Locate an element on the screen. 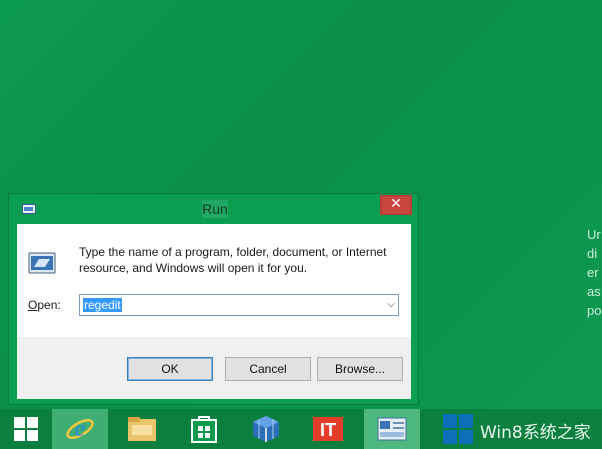 This screenshot has height=449, width=602. open-label-accelerator: O is located at coordinates (33, 305).